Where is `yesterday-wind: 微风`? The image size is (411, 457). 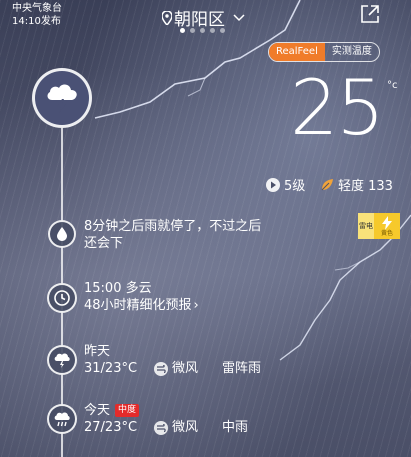
yesterday-wind: 微风 is located at coordinates (185, 368).